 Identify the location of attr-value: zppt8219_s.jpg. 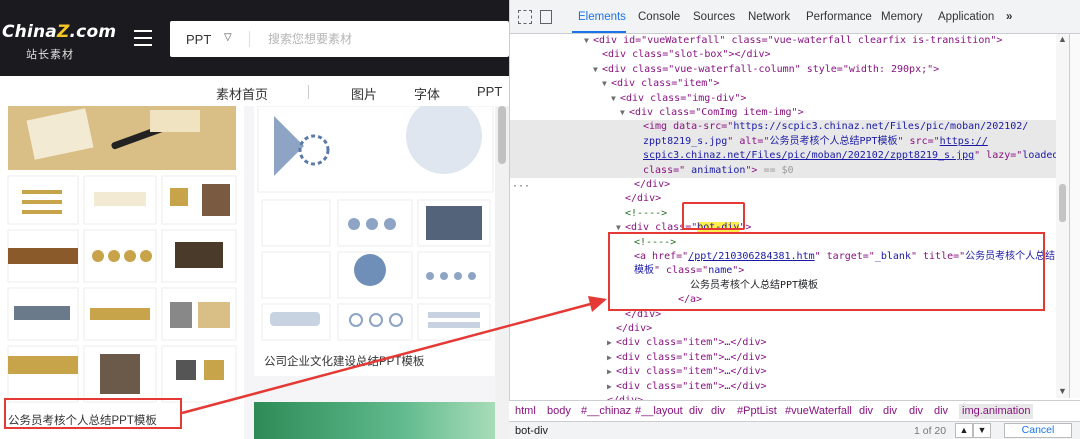
(685, 141).